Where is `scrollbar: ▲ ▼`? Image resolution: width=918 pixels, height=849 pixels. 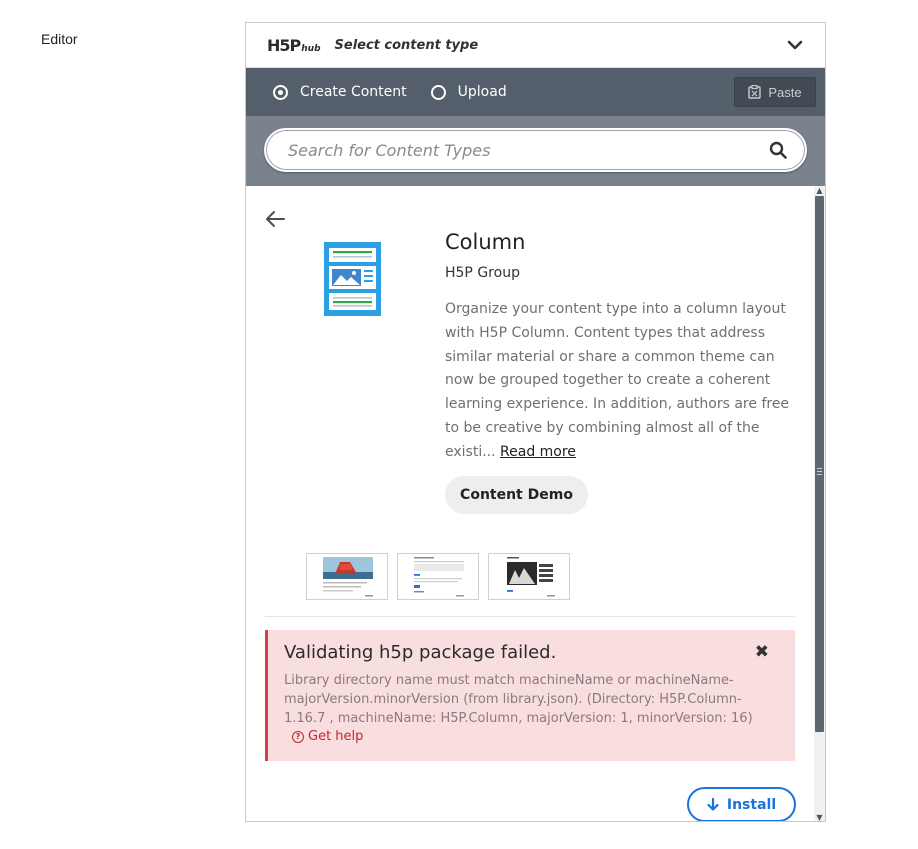
scrollbar: ▲ ▼ is located at coordinates (819, 503).